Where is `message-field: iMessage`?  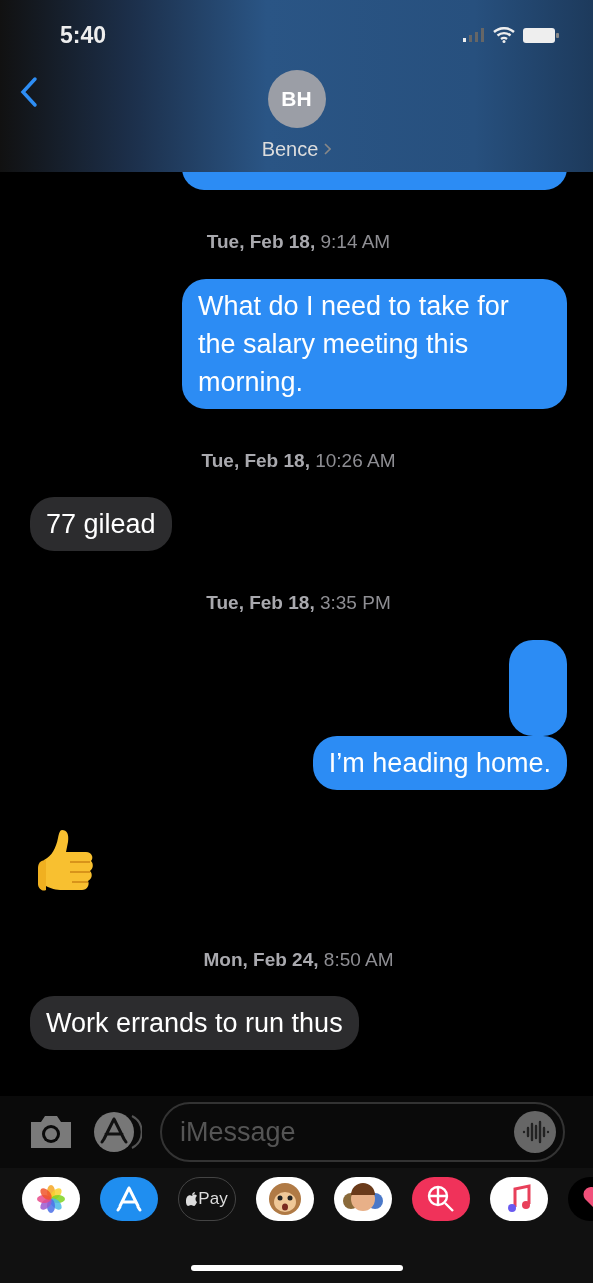
message-field: iMessage is located at coordinates (362, 1132).